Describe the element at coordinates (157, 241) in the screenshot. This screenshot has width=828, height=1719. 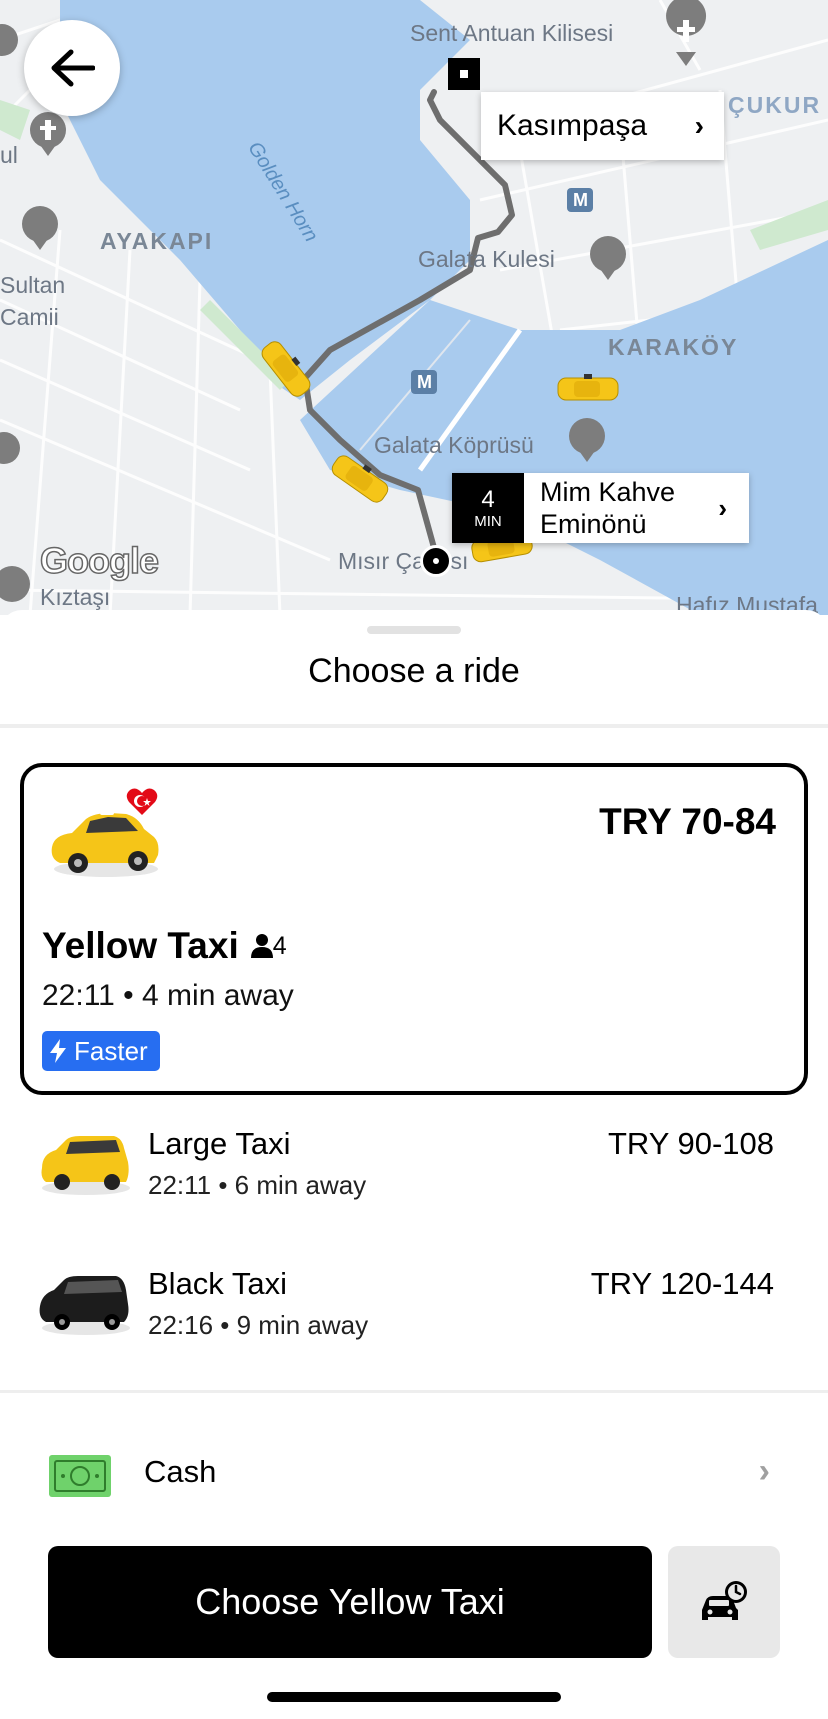
I see `map-label-ayakapi: AYAKAPI` at that location.